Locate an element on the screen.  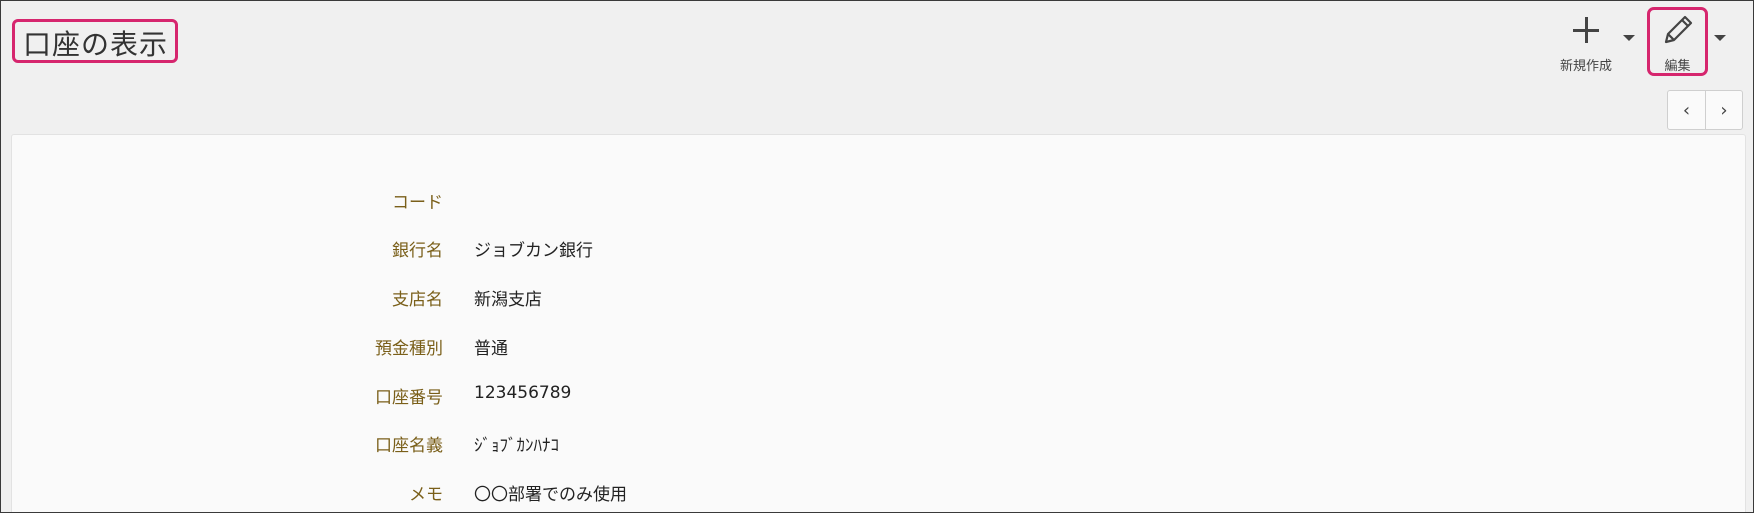
new-button-label: 新規作成 is located at coordinates (1585, 66).